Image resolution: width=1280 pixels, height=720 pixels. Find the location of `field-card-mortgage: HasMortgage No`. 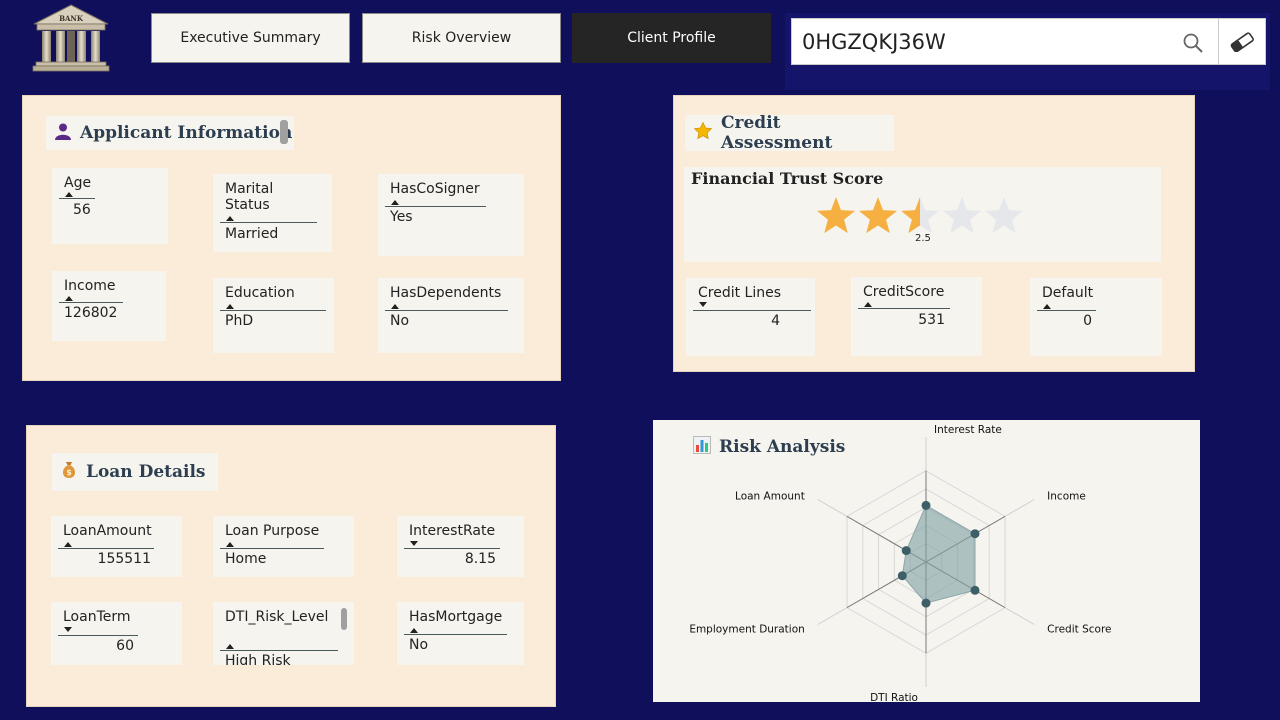

field-card-mortgage: HasMortgage No is located at coordinates (460, 633).